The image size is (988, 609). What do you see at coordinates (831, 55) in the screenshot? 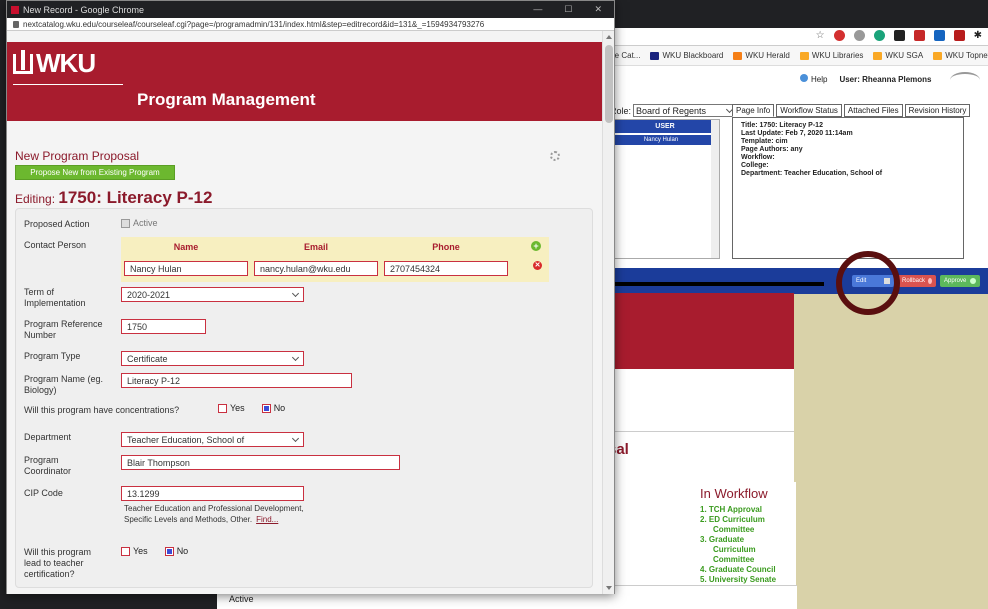
I see `bookmark-item: WKU Libraries` at bounding box center [831, 55].